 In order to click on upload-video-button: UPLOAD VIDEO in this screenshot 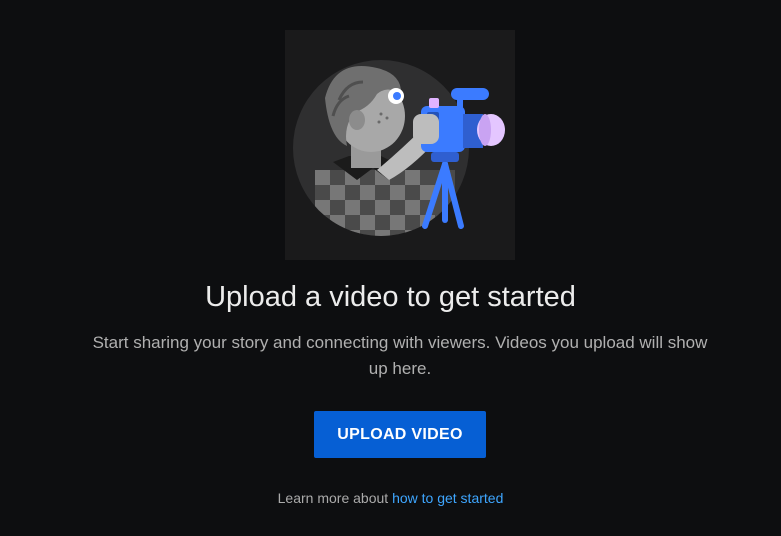, I will do `click(400, 434)`.